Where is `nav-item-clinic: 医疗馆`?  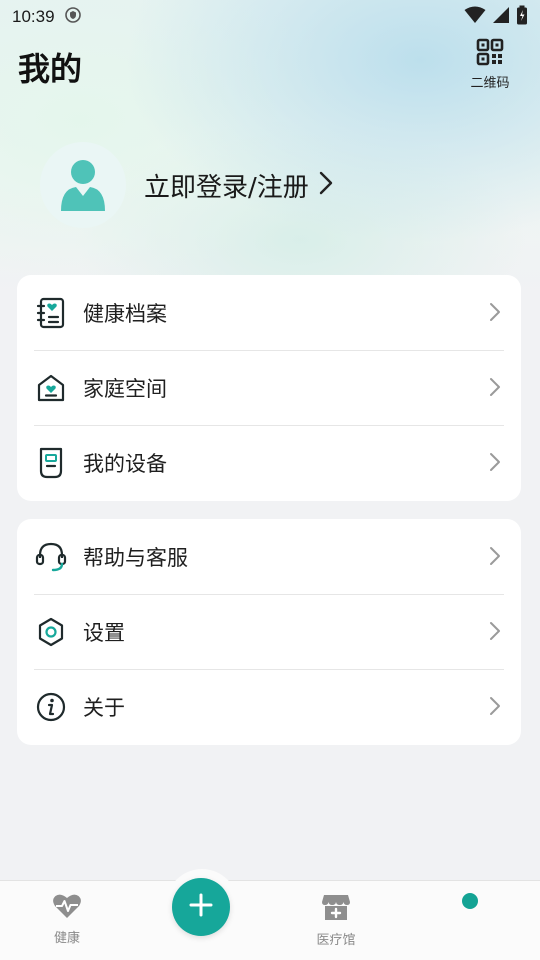 nav-item-clinic: 医疗馆 is located at coordinates (336, 920).